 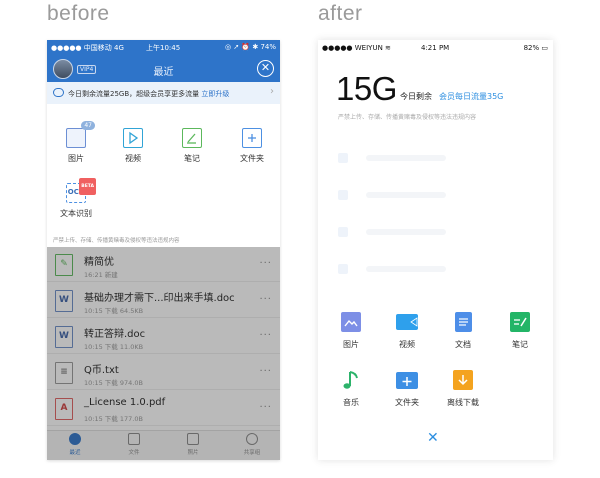 I want to click on traffic-promo-banner: 今日剩余流量25GB，超级会员享更多流量 立即升级 ›, so click(x=163, y=93).